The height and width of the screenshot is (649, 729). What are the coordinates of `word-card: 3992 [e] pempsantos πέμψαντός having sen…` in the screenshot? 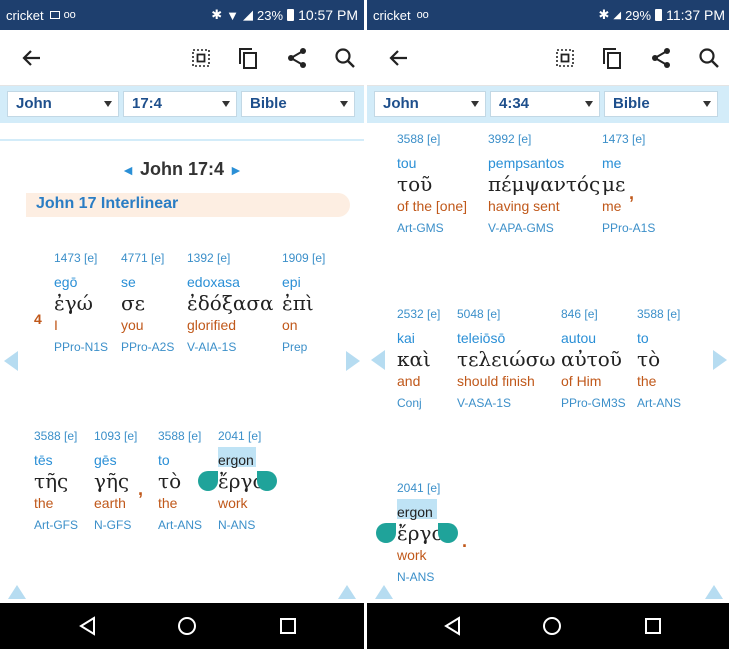 It's located at (544, 183).